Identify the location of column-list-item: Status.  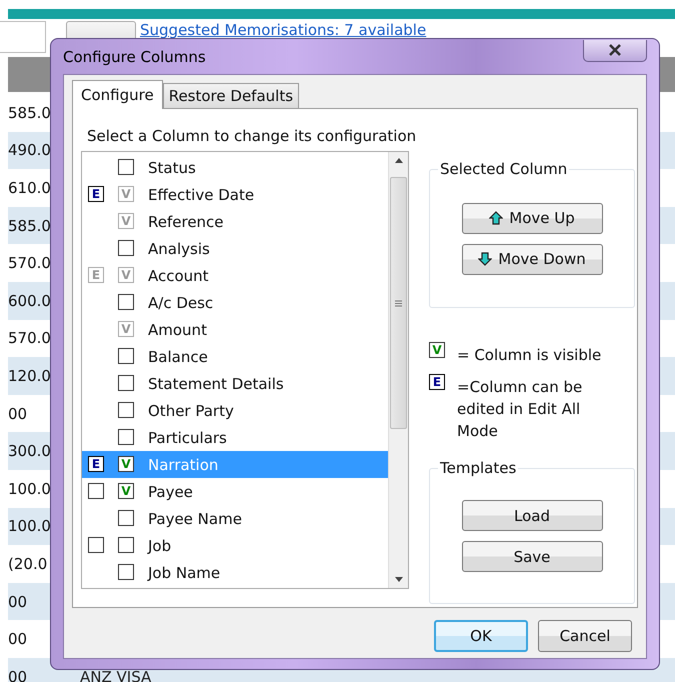
(235, 167).